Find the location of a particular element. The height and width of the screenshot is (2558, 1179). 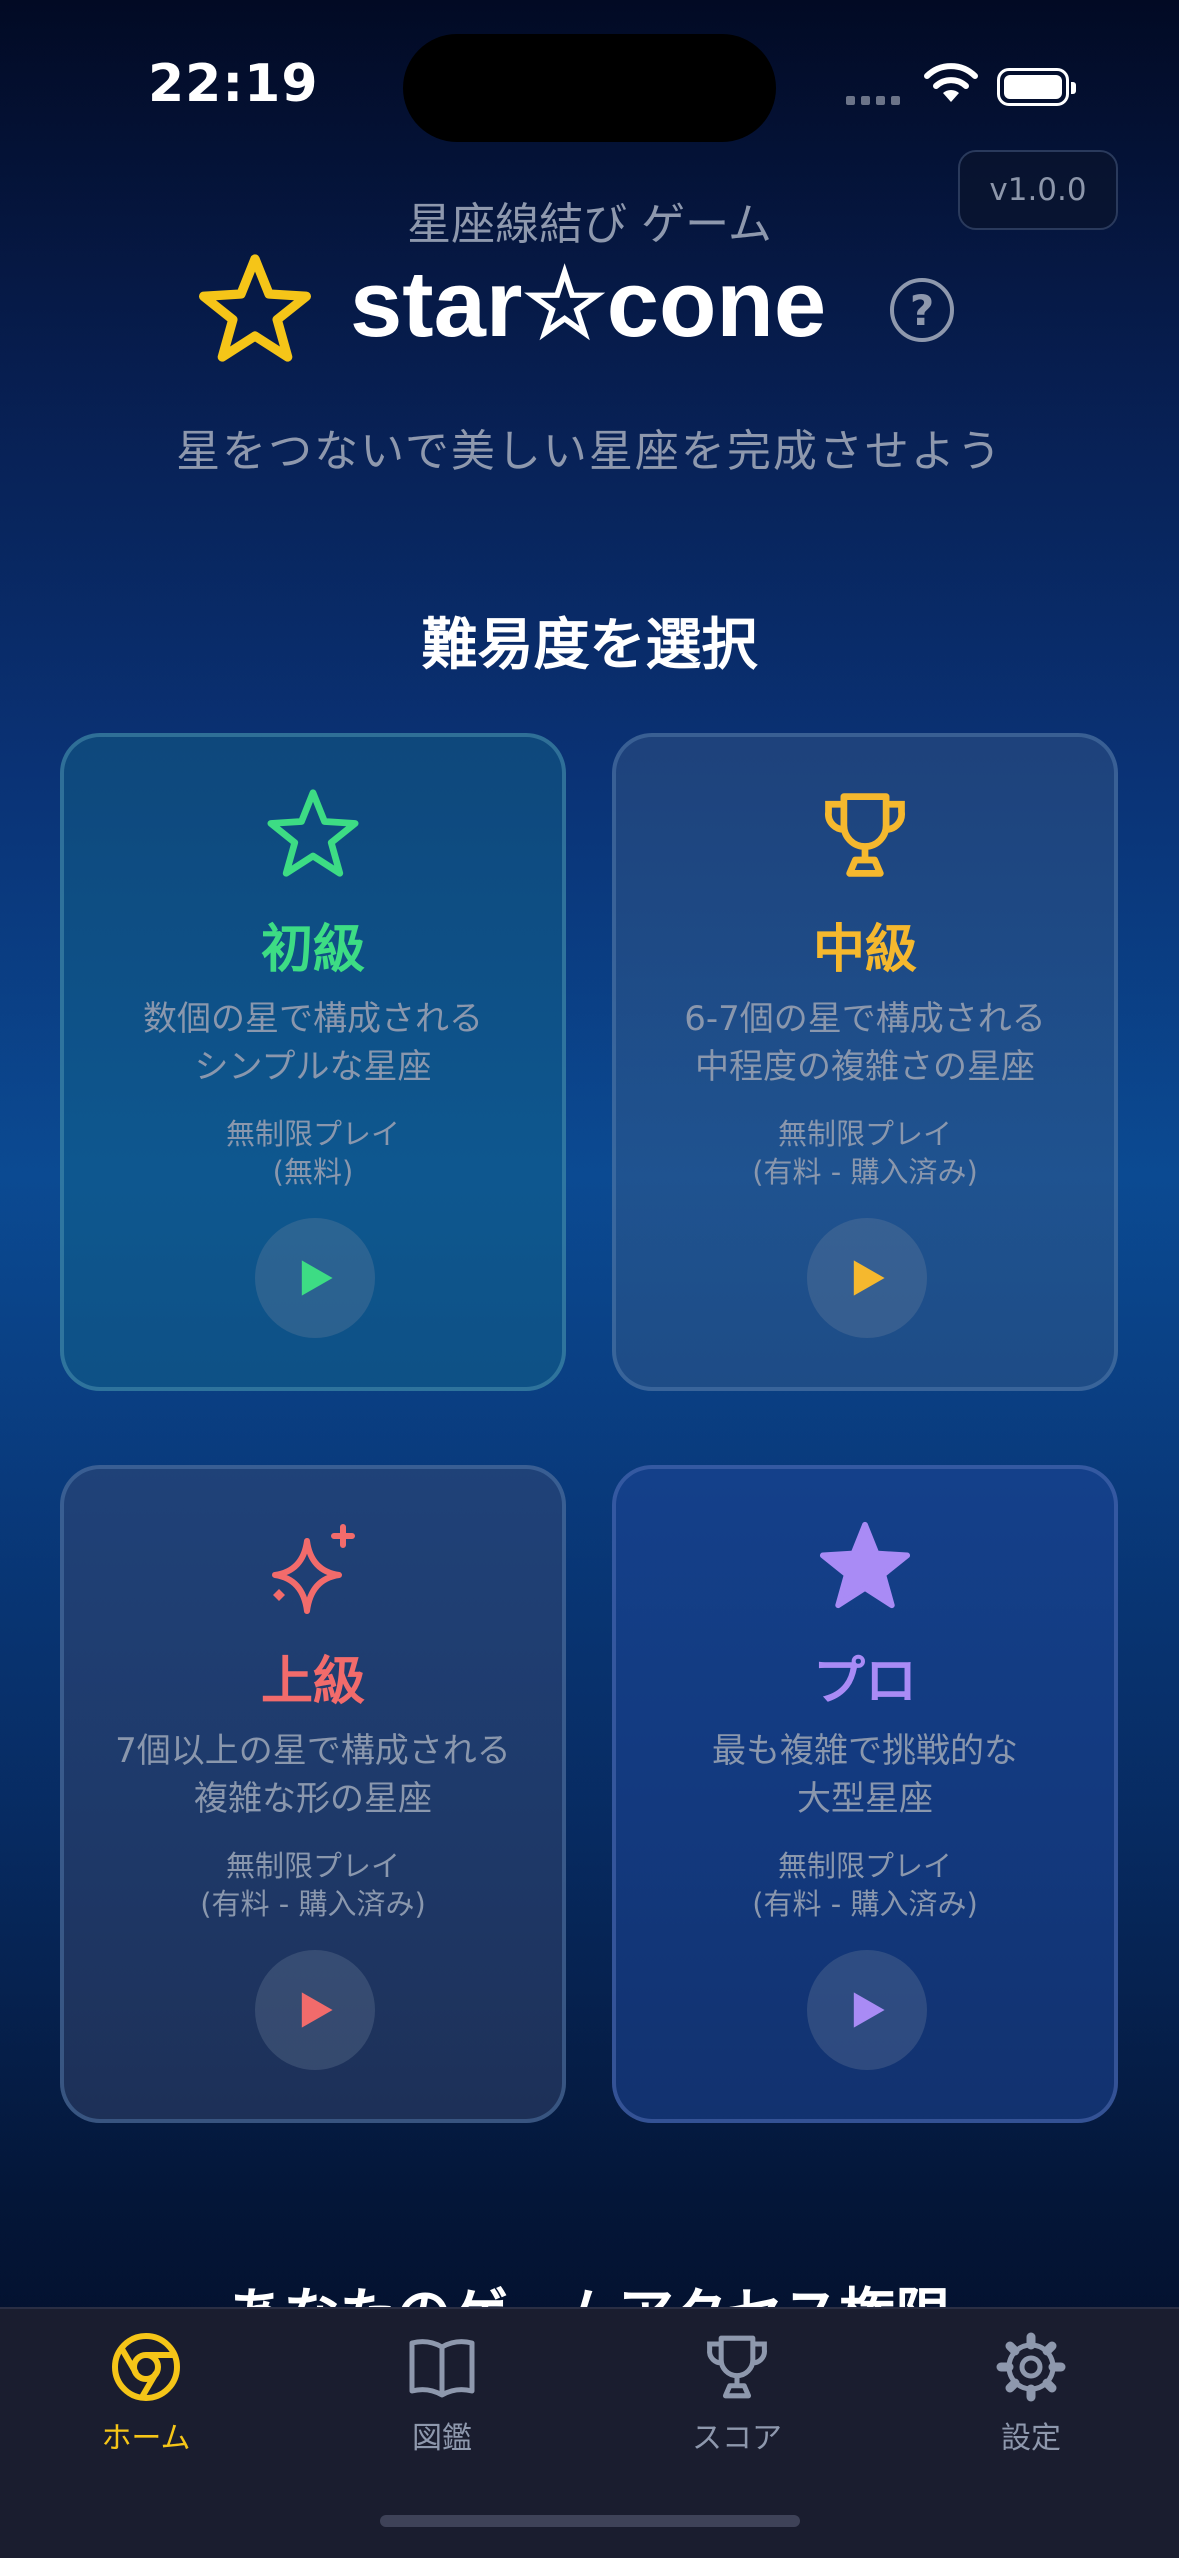

tab-score: スコア is located at coordinates (737, 2394).